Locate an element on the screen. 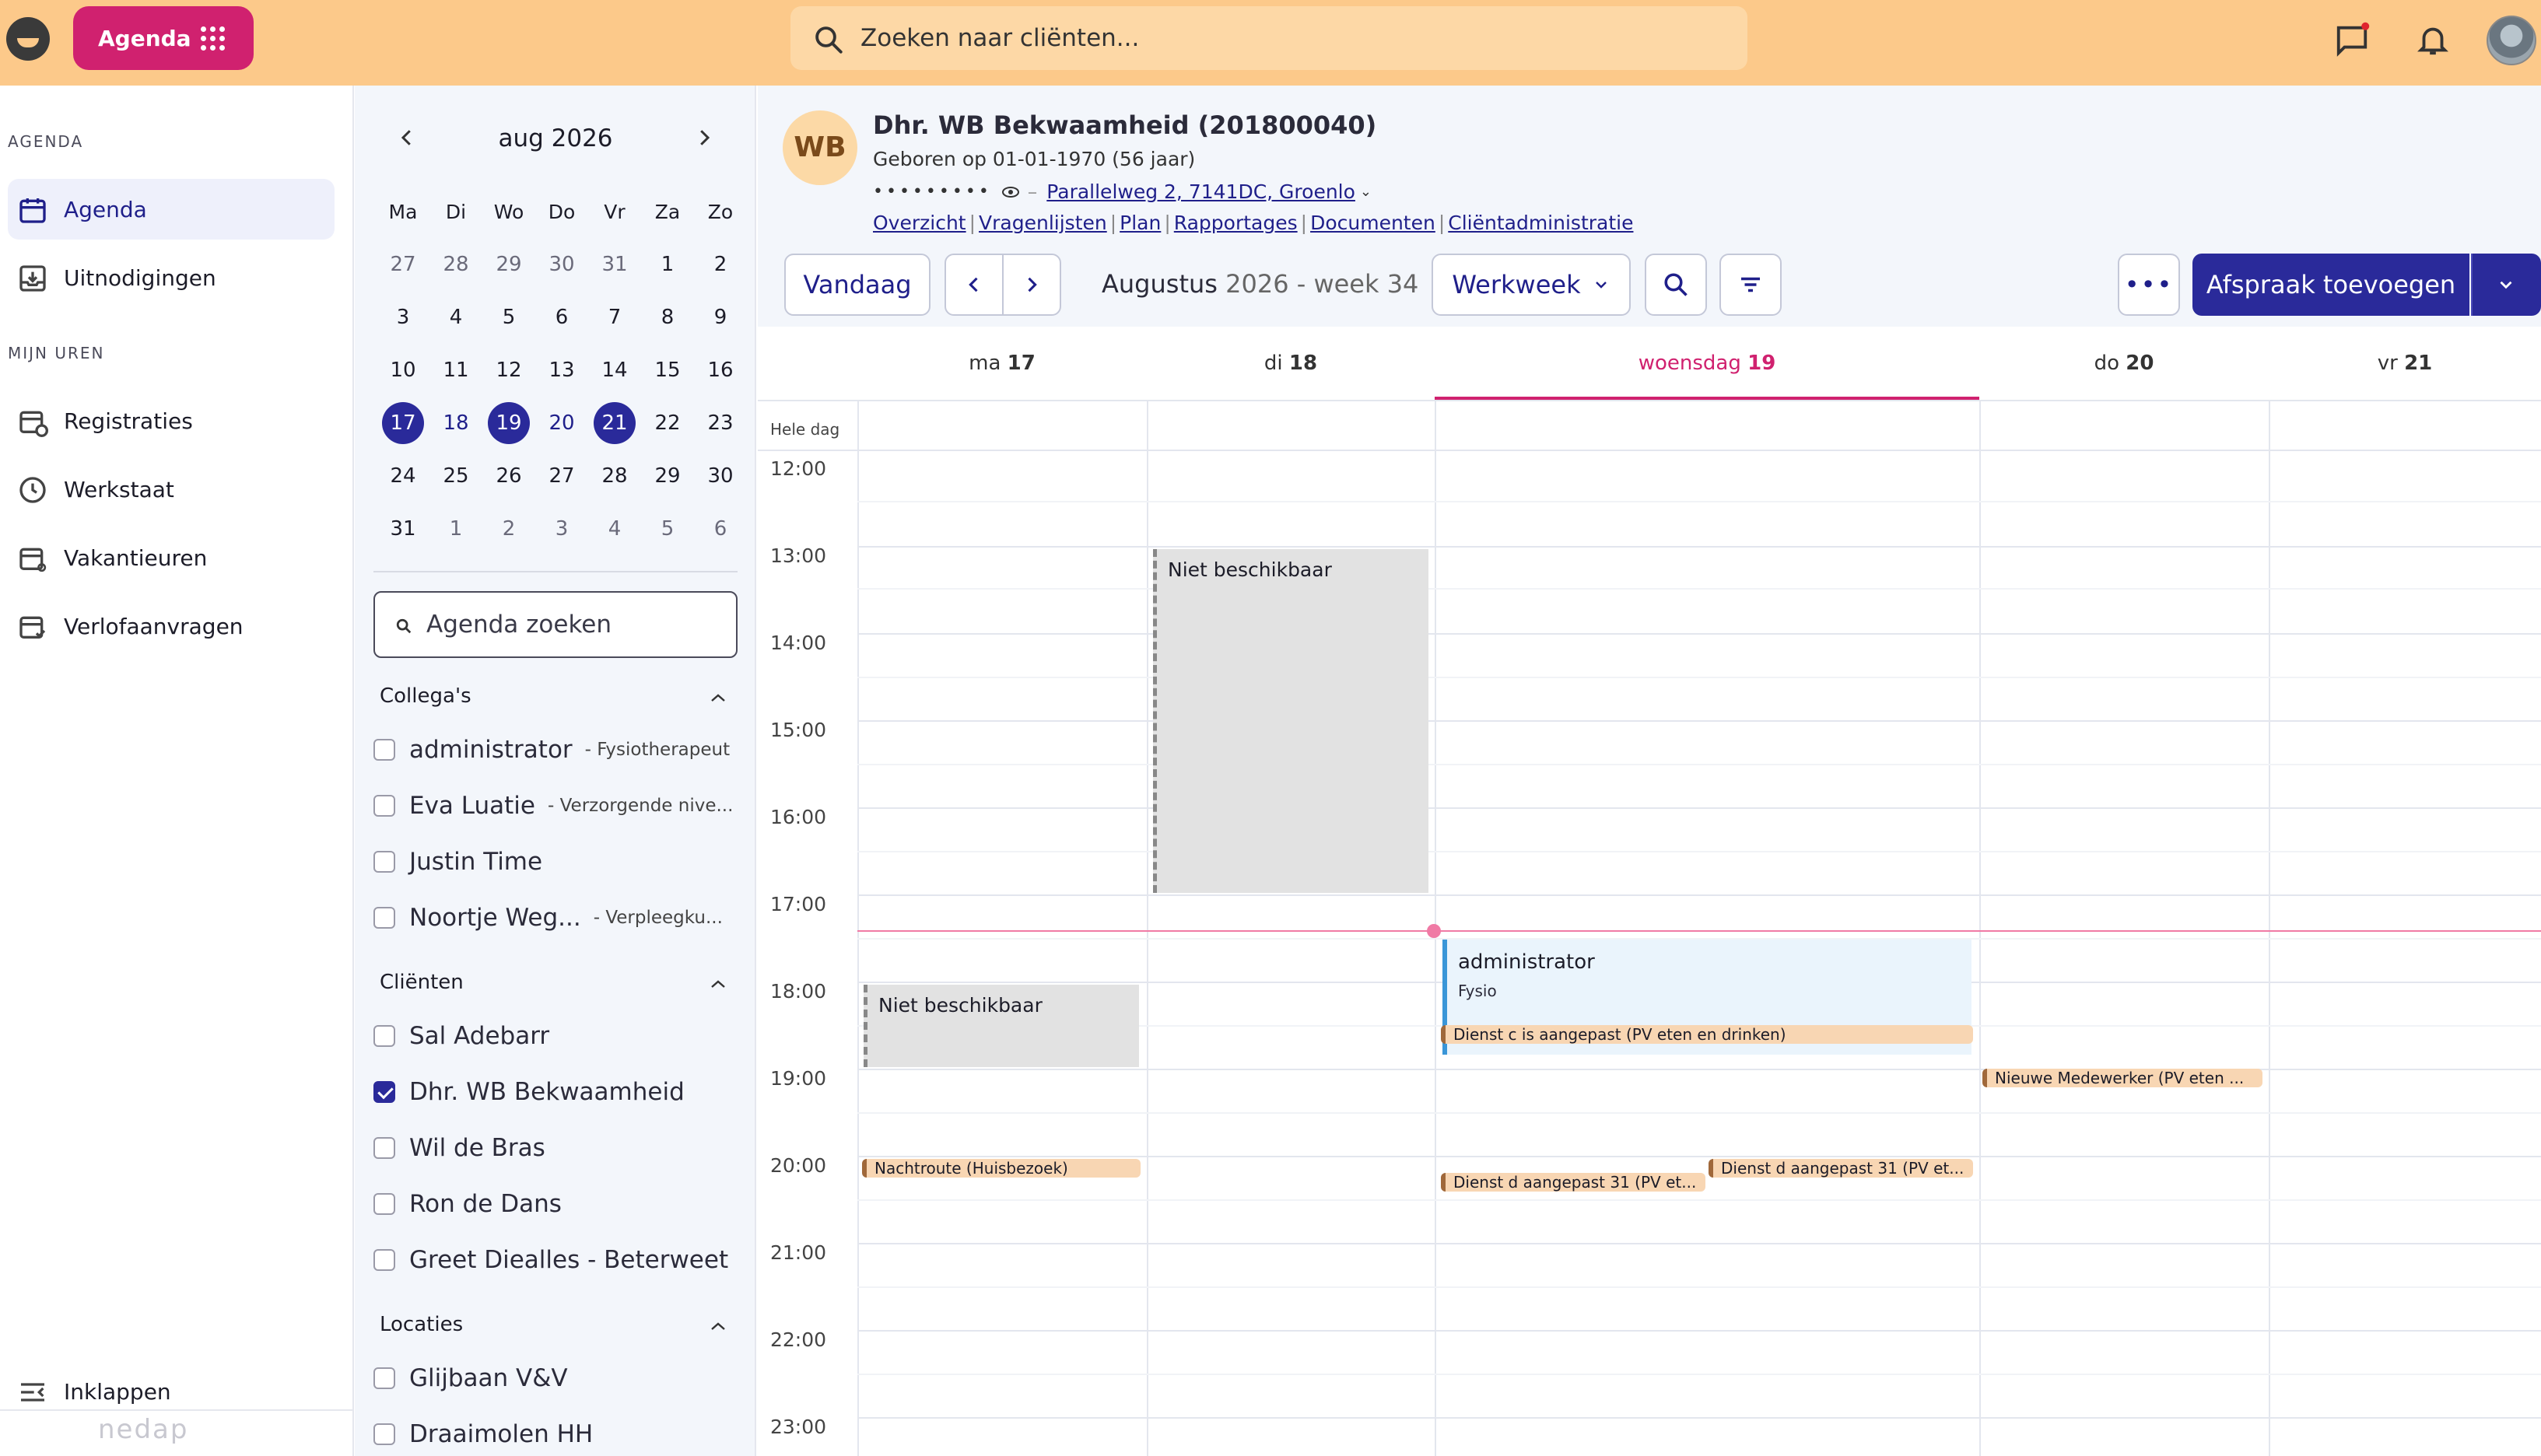  colleague-item: administrator - Fysiotherapeut is located at coordinates (556, 750).